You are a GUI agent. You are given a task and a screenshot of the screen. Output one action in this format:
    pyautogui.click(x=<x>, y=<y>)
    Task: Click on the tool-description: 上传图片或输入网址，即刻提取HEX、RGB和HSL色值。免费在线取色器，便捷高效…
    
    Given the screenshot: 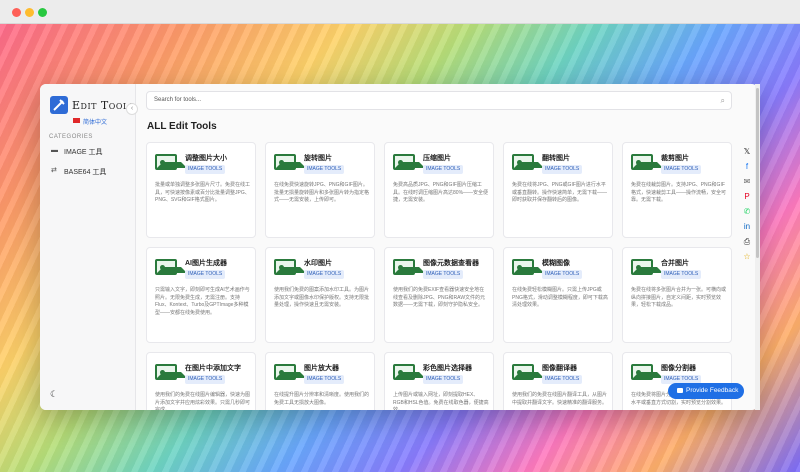 What is the action you would take?
    pyautogui.click(x=441, y=401)
    